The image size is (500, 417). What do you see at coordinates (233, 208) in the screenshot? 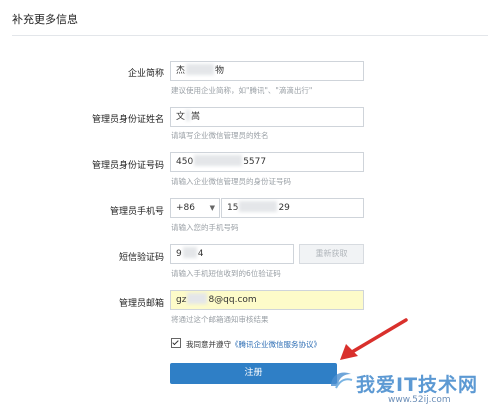
I see `admin-phone-value-prefix: 15` at bounding box center [233, 208].